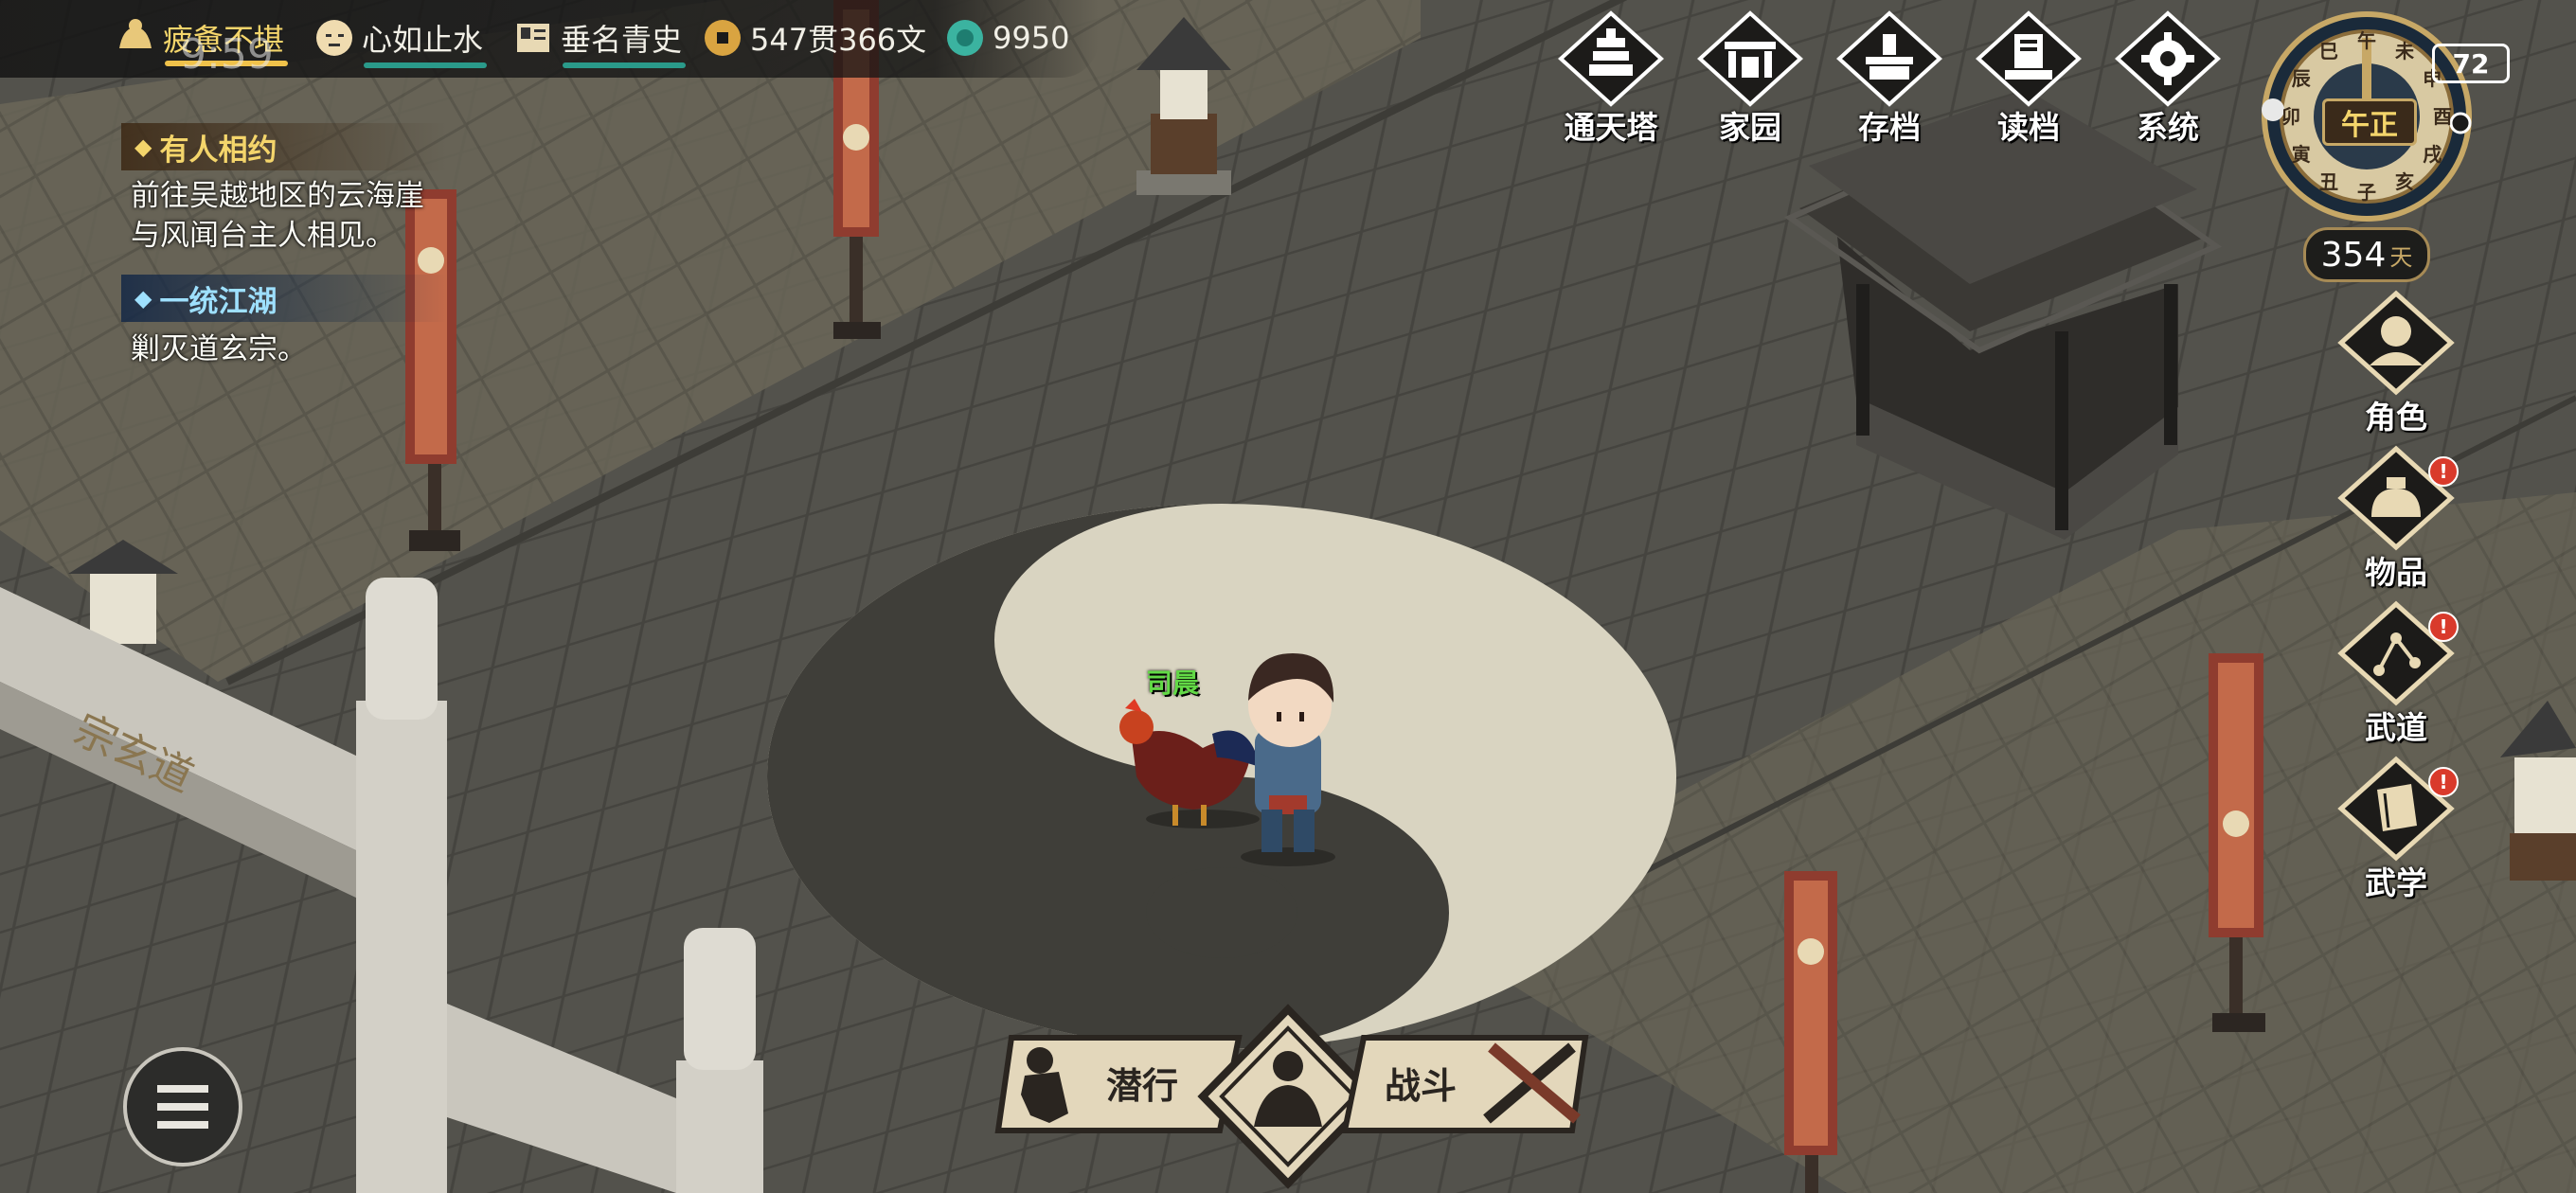 The image size is (2576, 1193). What do you see at coordinates (263, 236) in the screenshot?
I see `quest-desc-1-line2: 与风闻台主人相见。` at bounding box center [263, 236].